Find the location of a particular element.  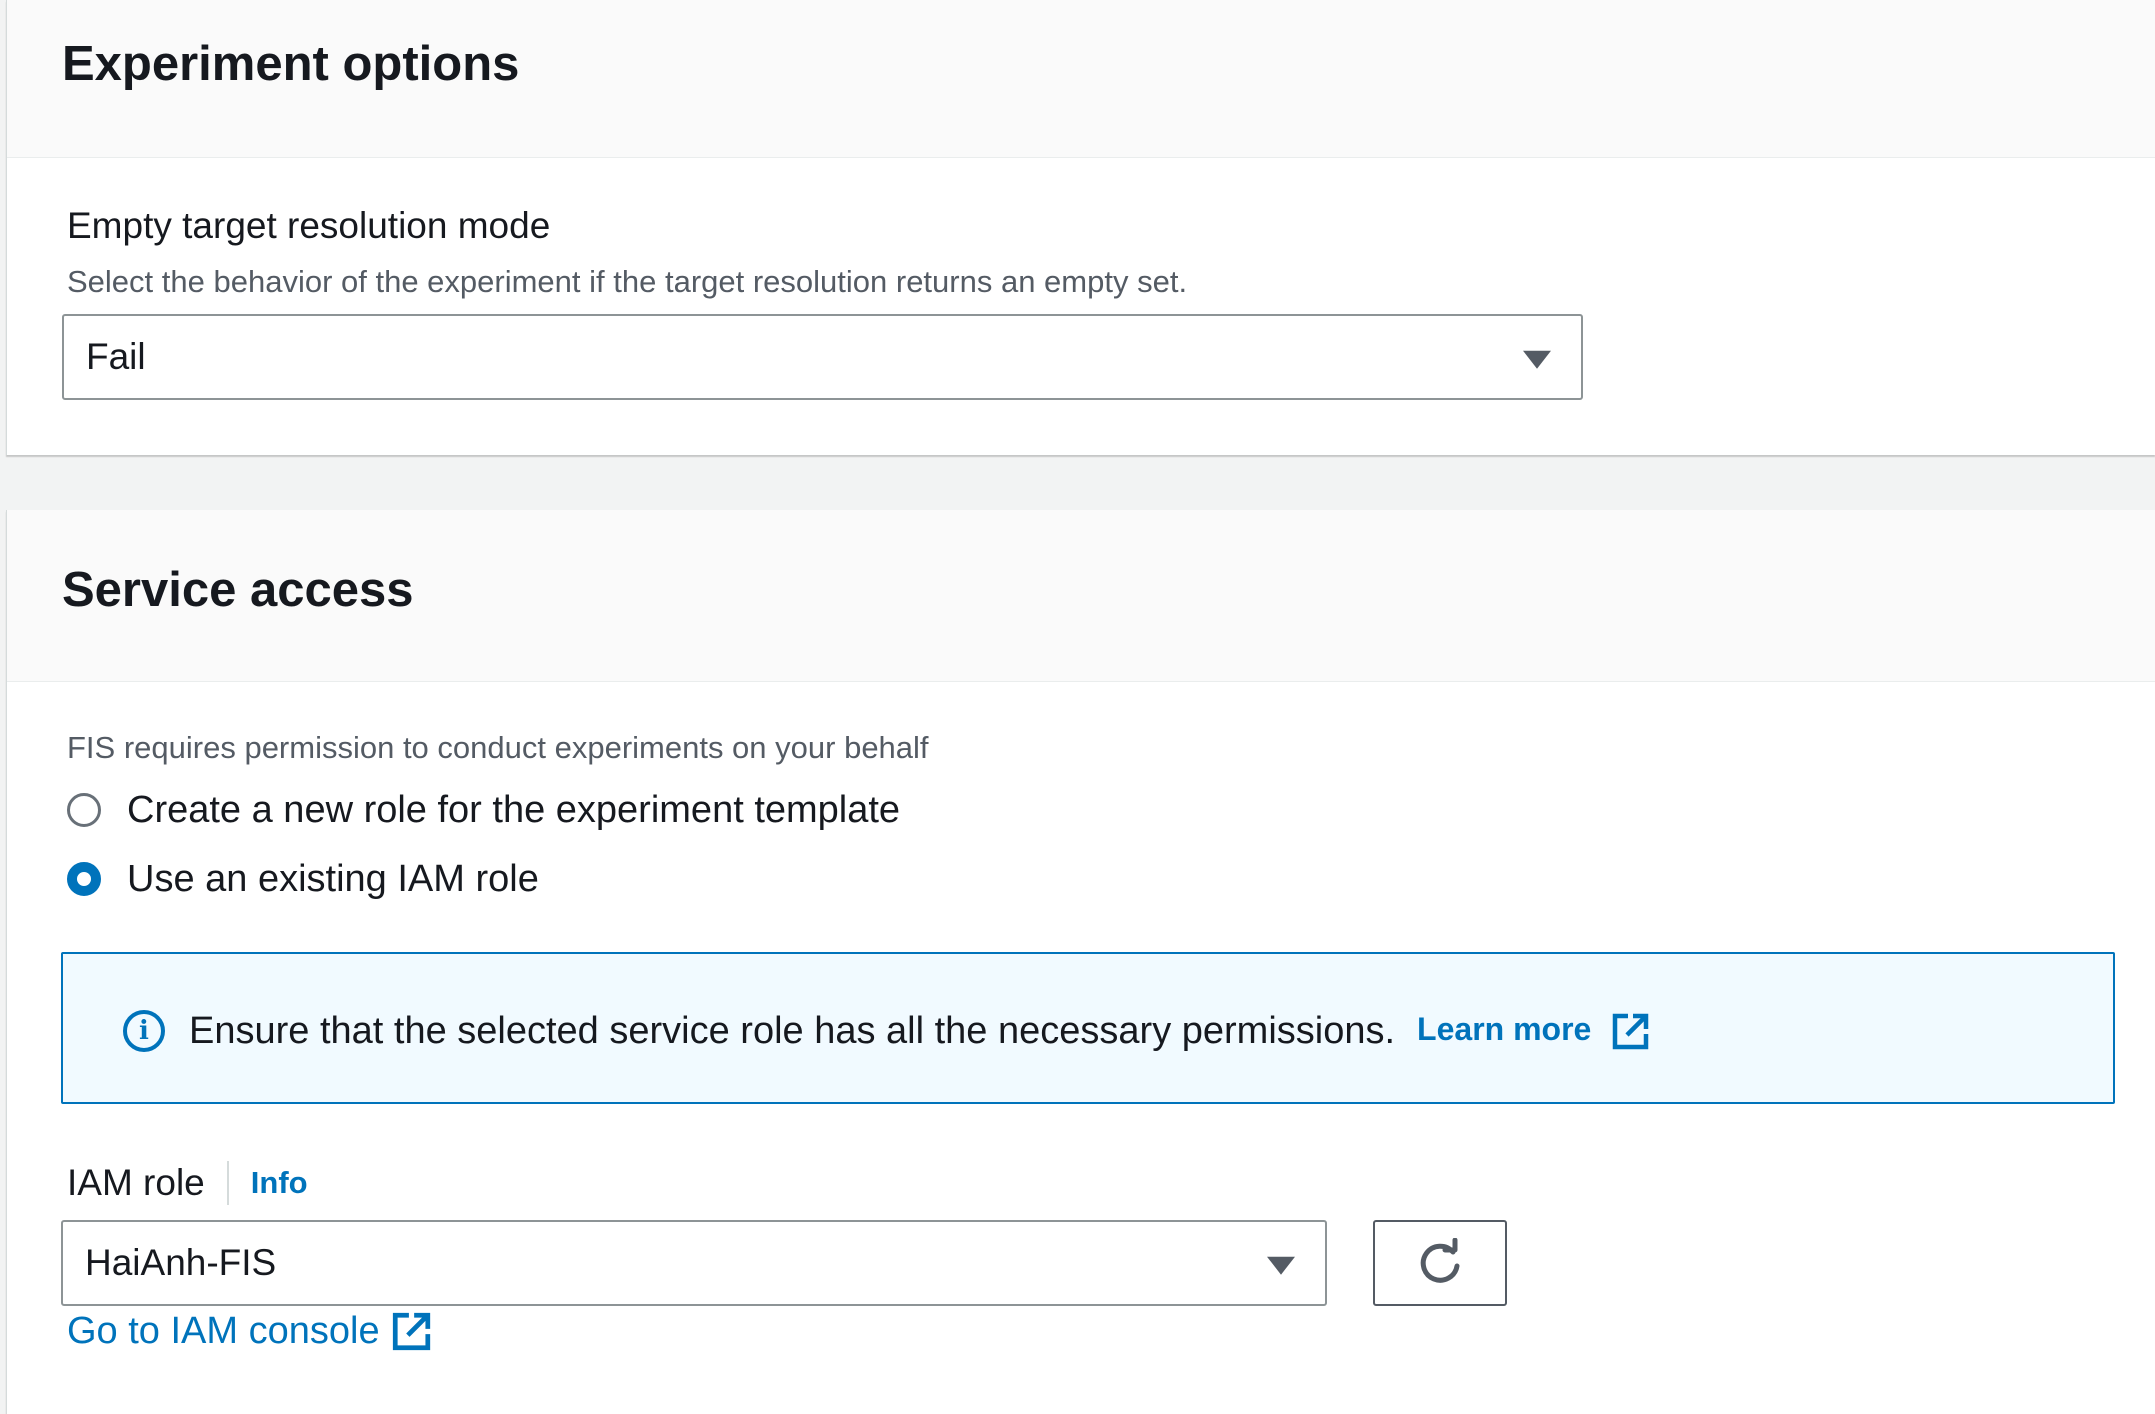

iam-role-label-row: IAM role Info is located at coordinates (187, 1183).